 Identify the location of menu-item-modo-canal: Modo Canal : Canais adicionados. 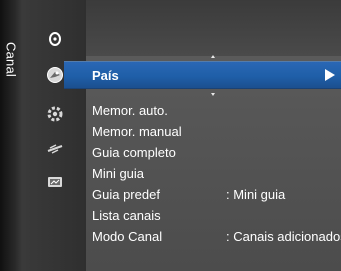
(216, 236).